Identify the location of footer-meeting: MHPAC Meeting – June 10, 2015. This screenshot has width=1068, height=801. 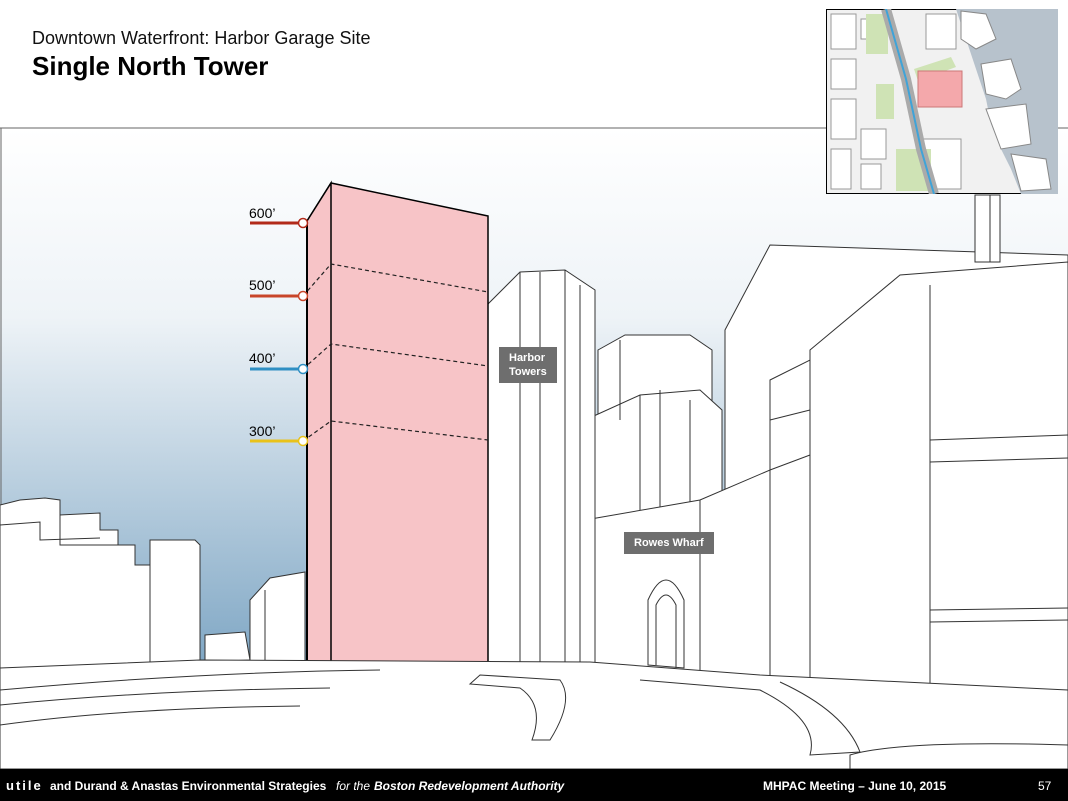
(855, 786).